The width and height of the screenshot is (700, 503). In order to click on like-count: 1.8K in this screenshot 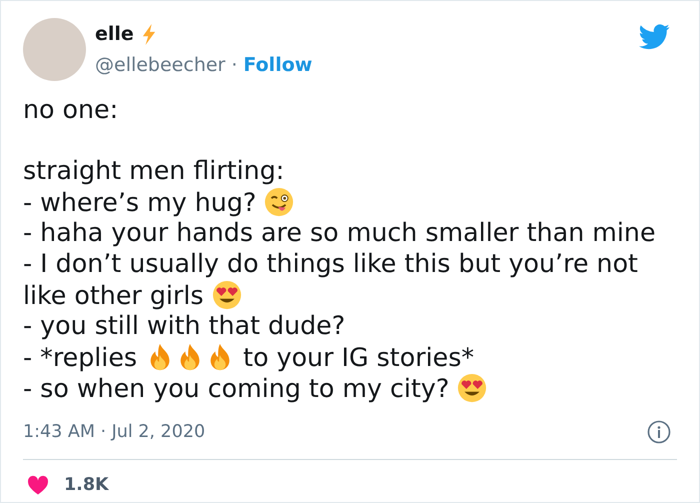, I will do `click(86, 486)`.